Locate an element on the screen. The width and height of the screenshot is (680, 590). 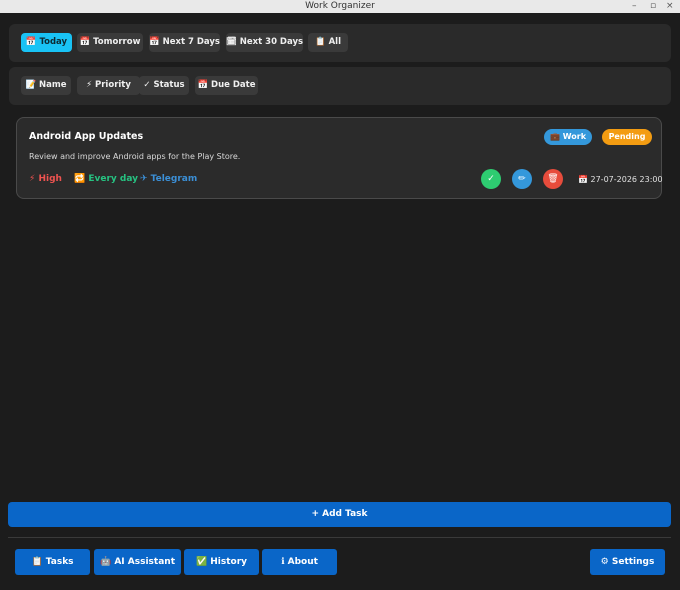
complete-button: ✓ is located at coordinates (491, 179).